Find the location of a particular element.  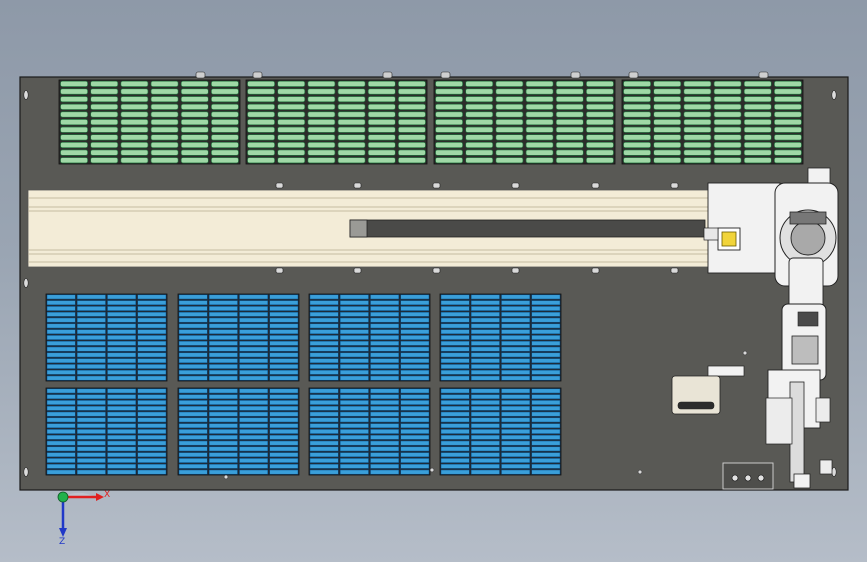

coordinate-triad-icon: XZ is located at coordinates (83, 518).